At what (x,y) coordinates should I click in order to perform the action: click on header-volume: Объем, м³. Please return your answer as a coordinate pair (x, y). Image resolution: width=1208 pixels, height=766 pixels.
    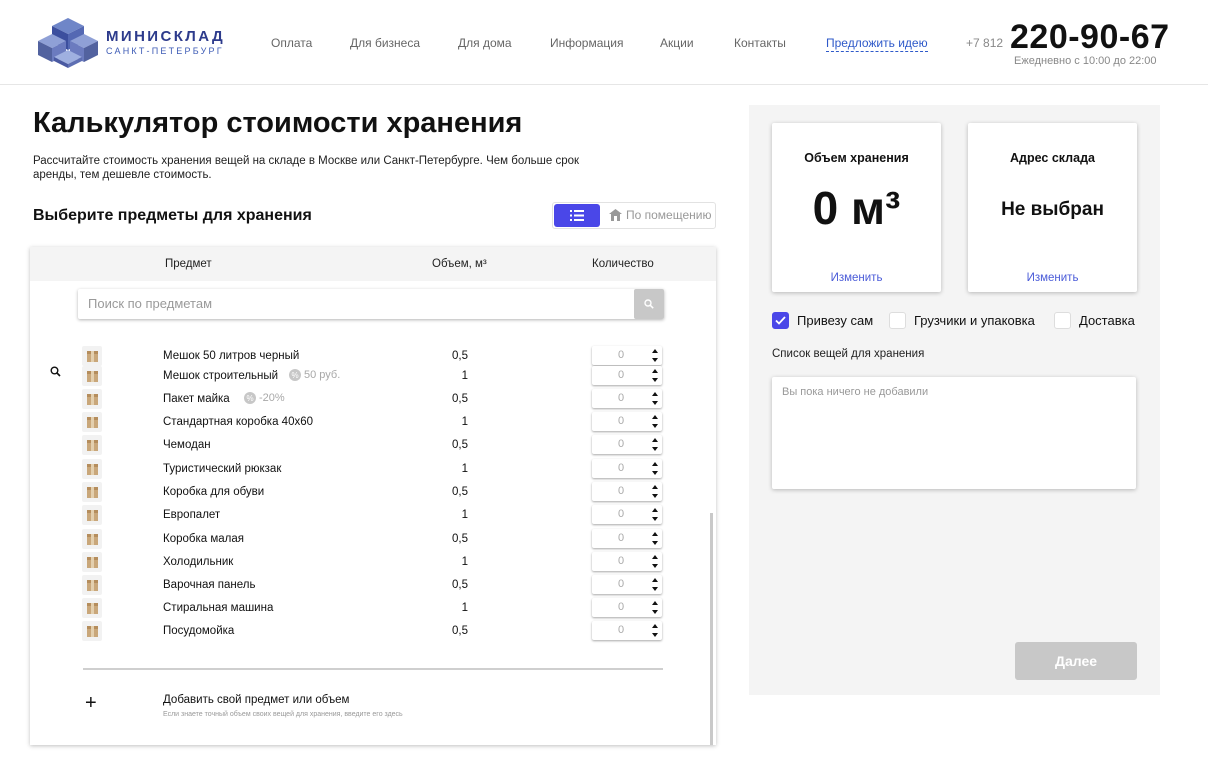
    Looking at the image, I should click on (459, 264).